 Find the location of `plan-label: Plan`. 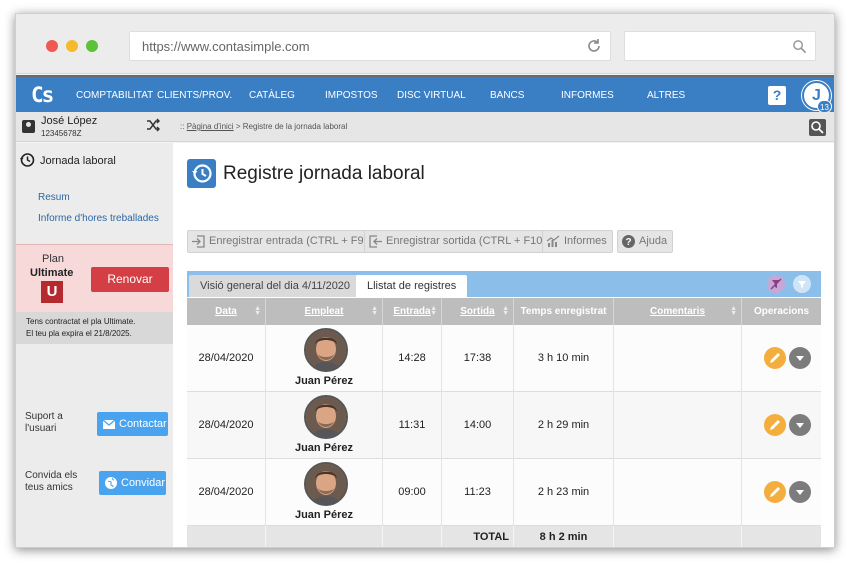

plan-label: Plan is located at coordinates (53, 259).